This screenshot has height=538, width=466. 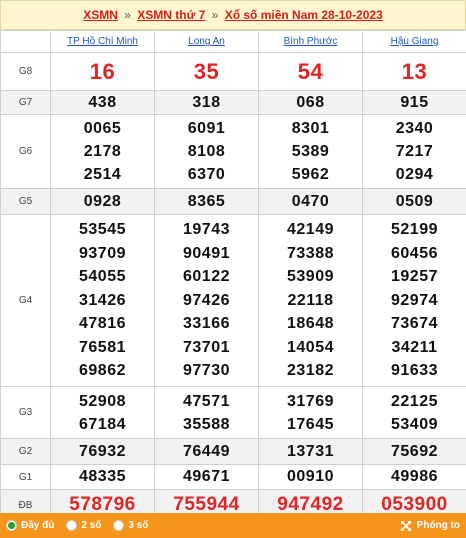 What do you see at coordinates (206, 41) in the screenshot?
I see `province-link: Long An` at bounding box center [206, 41].